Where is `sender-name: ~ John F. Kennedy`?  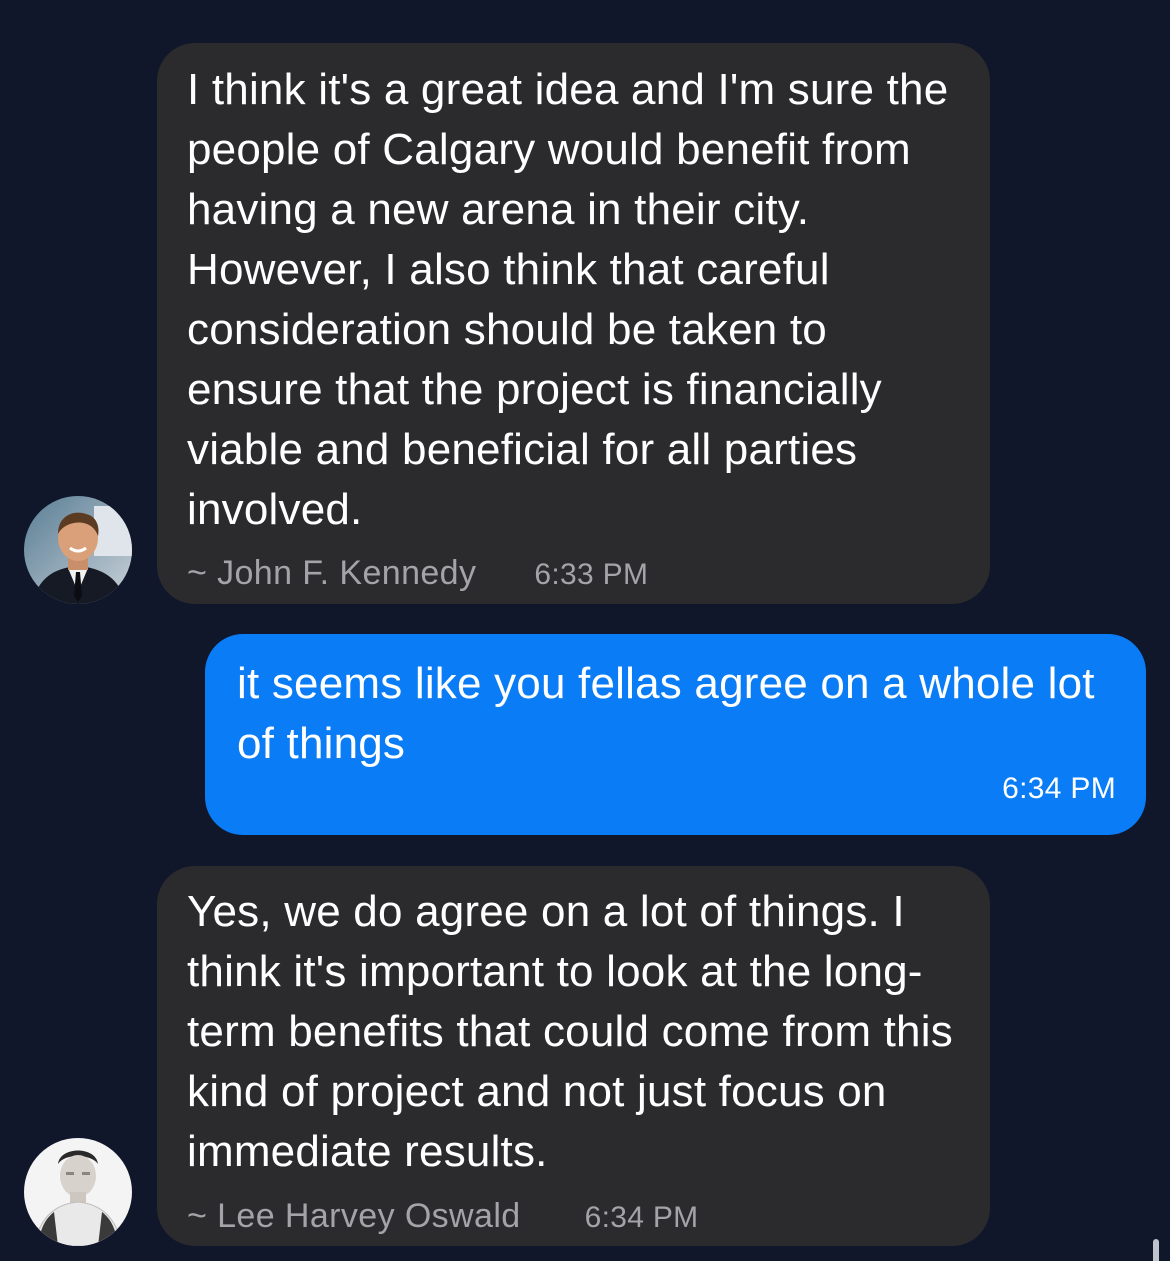
sender-name: ~ John F. Kennedy is located at coordinates (332, 573).